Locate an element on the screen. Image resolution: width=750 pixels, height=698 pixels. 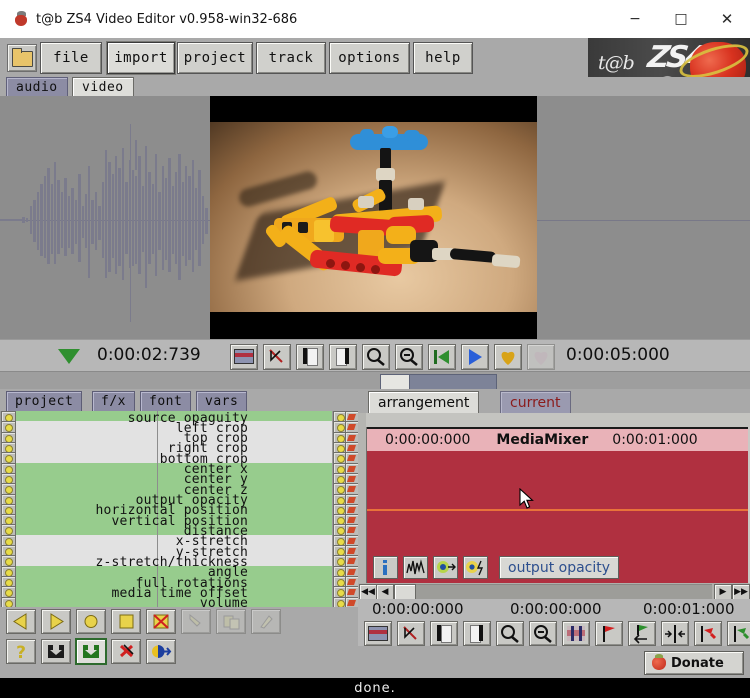
menu-label: import is located at coordinates (141, 58).